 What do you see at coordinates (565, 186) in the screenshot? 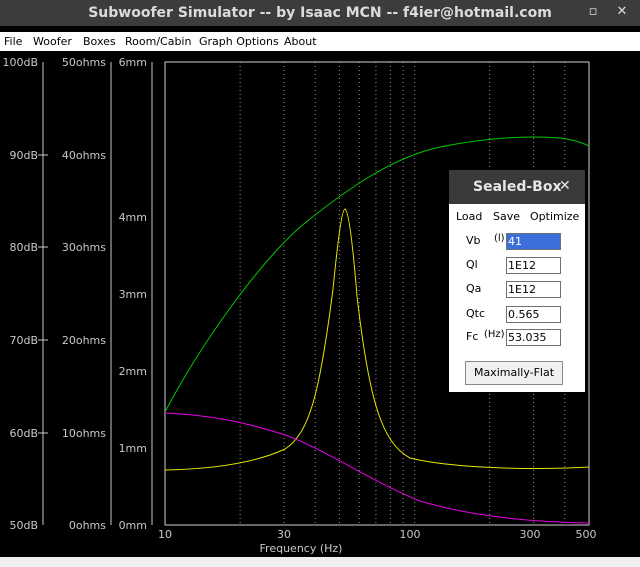
I see `sealed-box-close-icon: ✕` at bounding box center [565, 186].